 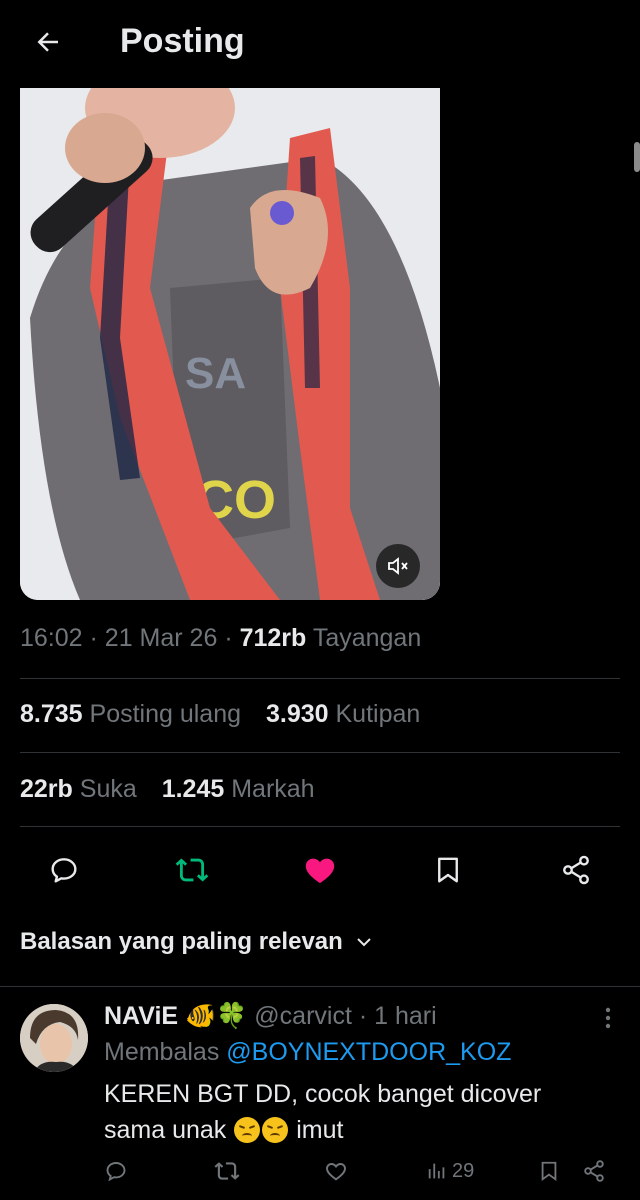 What do you see at coordinates (273, 789) in the screenshot?
I see `bookmarks-label: Markah` at bounding box center [273, 789].